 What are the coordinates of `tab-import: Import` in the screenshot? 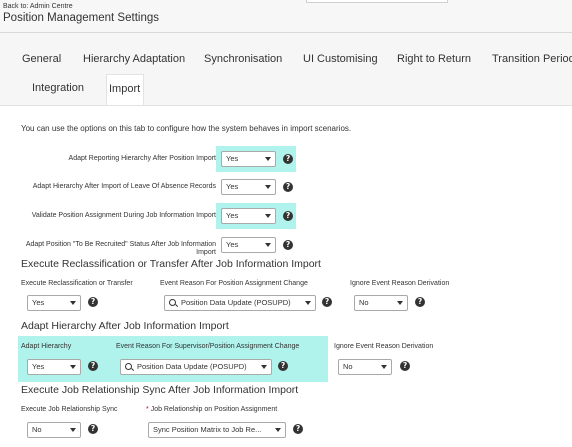 It's located at (125, 90).